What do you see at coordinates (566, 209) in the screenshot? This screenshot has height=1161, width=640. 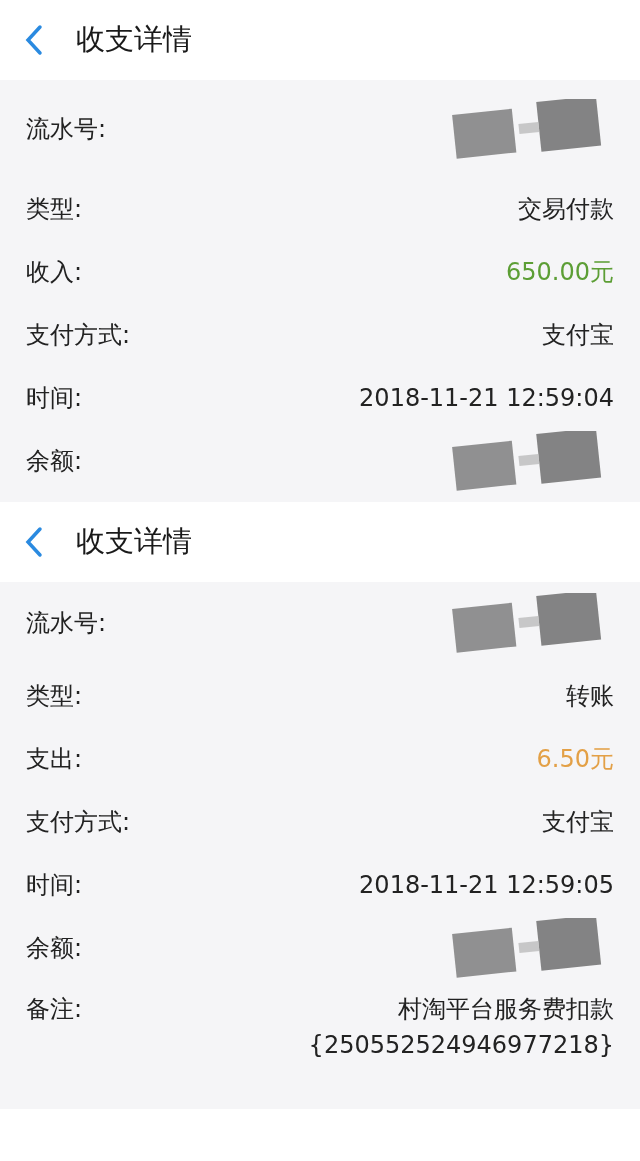 I see `field-value: 交易付款` at bounding box center [566, 209].